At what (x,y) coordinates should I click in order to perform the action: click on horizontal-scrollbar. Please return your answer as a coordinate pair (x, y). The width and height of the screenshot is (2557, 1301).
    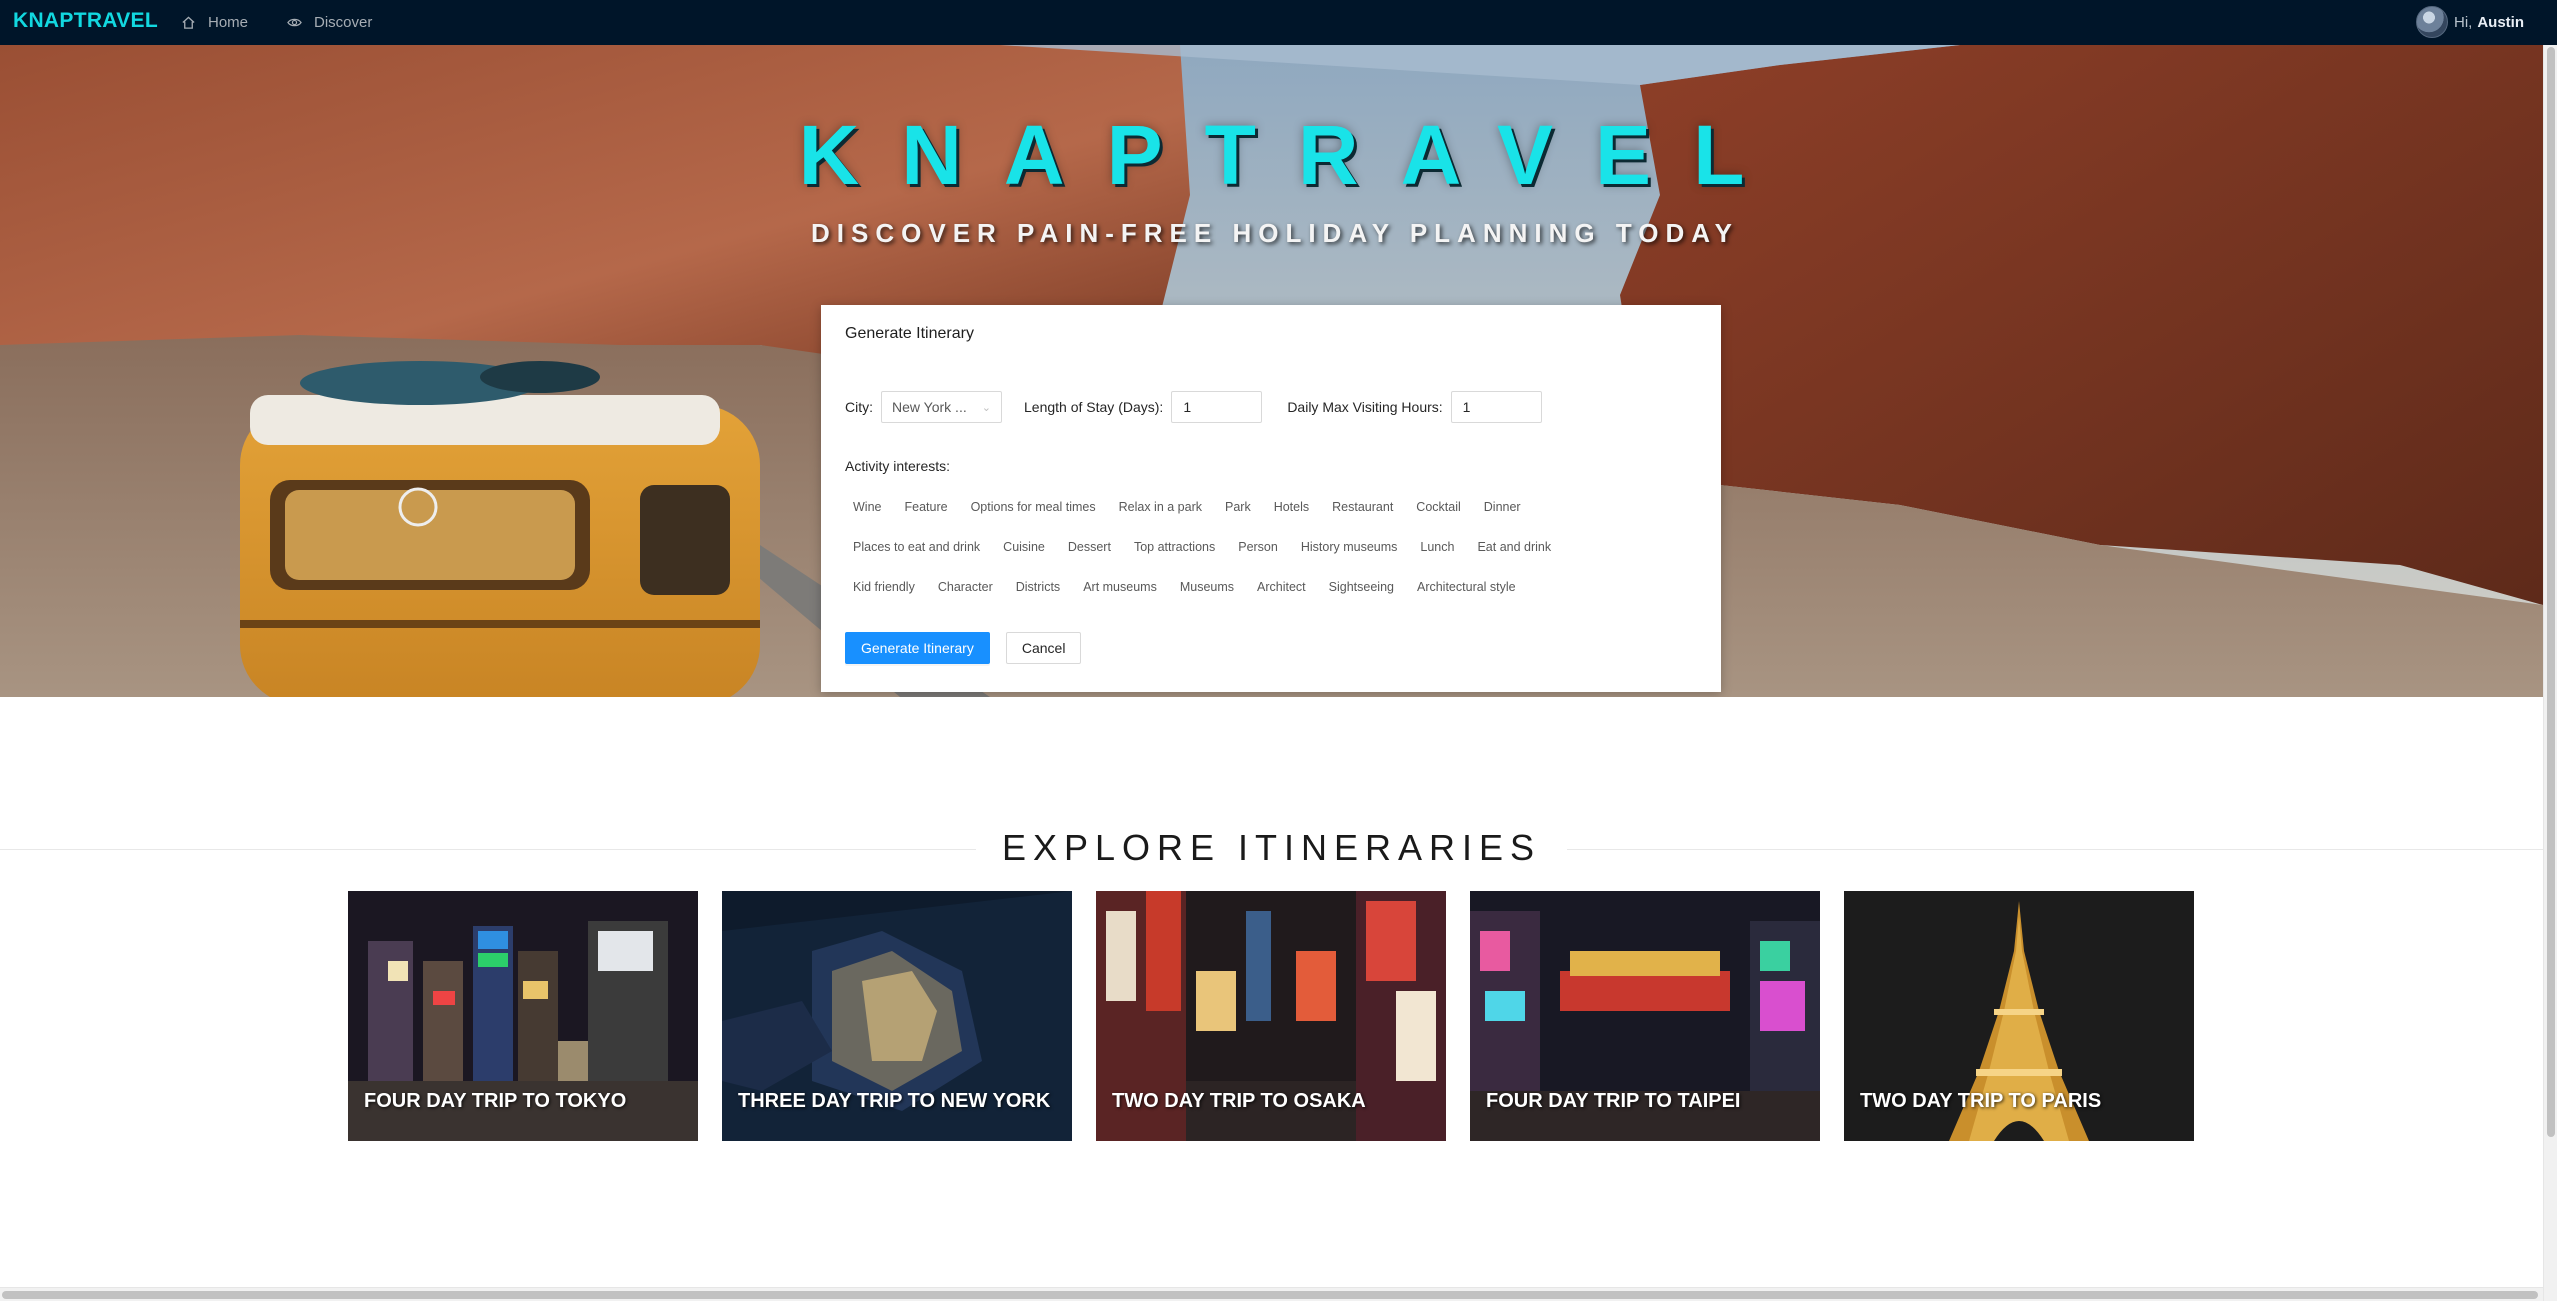
    Looking at the image, I should click on (1271, 1294).